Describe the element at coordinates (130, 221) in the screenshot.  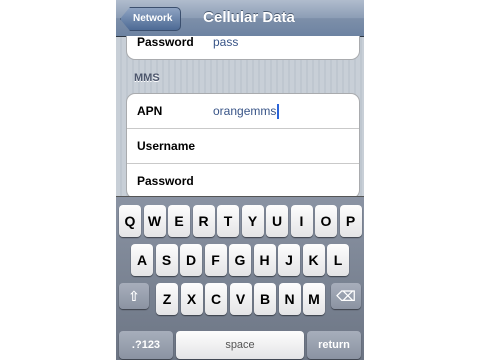
I see `key-q: Q` at that location.